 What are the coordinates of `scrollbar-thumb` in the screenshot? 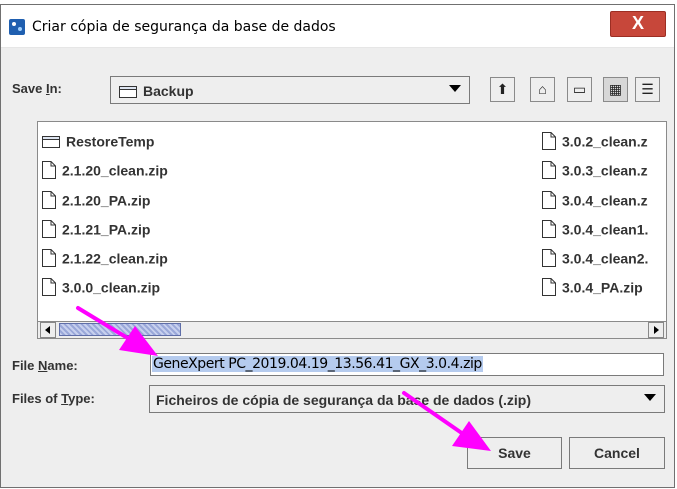 It's located at (120, 329).